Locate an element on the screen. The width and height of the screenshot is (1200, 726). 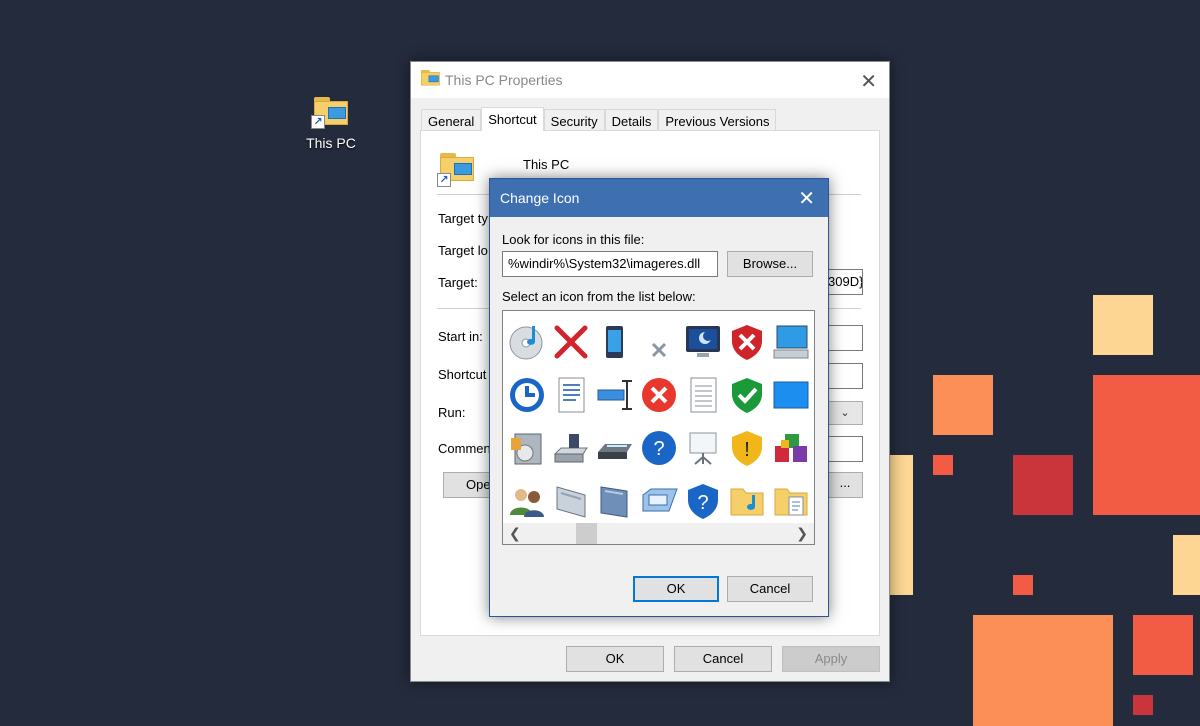
shield-x-icon is located at coordinates (747, 341).